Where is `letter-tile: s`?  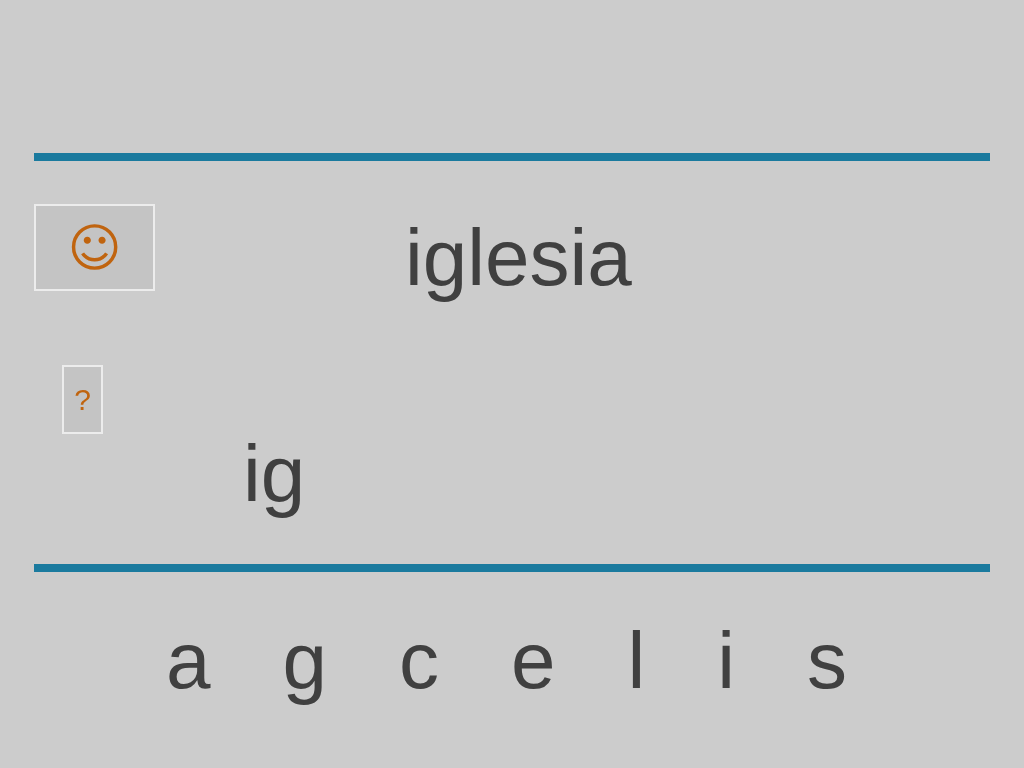 letter-tile: s is located at coordinates (827, 661).